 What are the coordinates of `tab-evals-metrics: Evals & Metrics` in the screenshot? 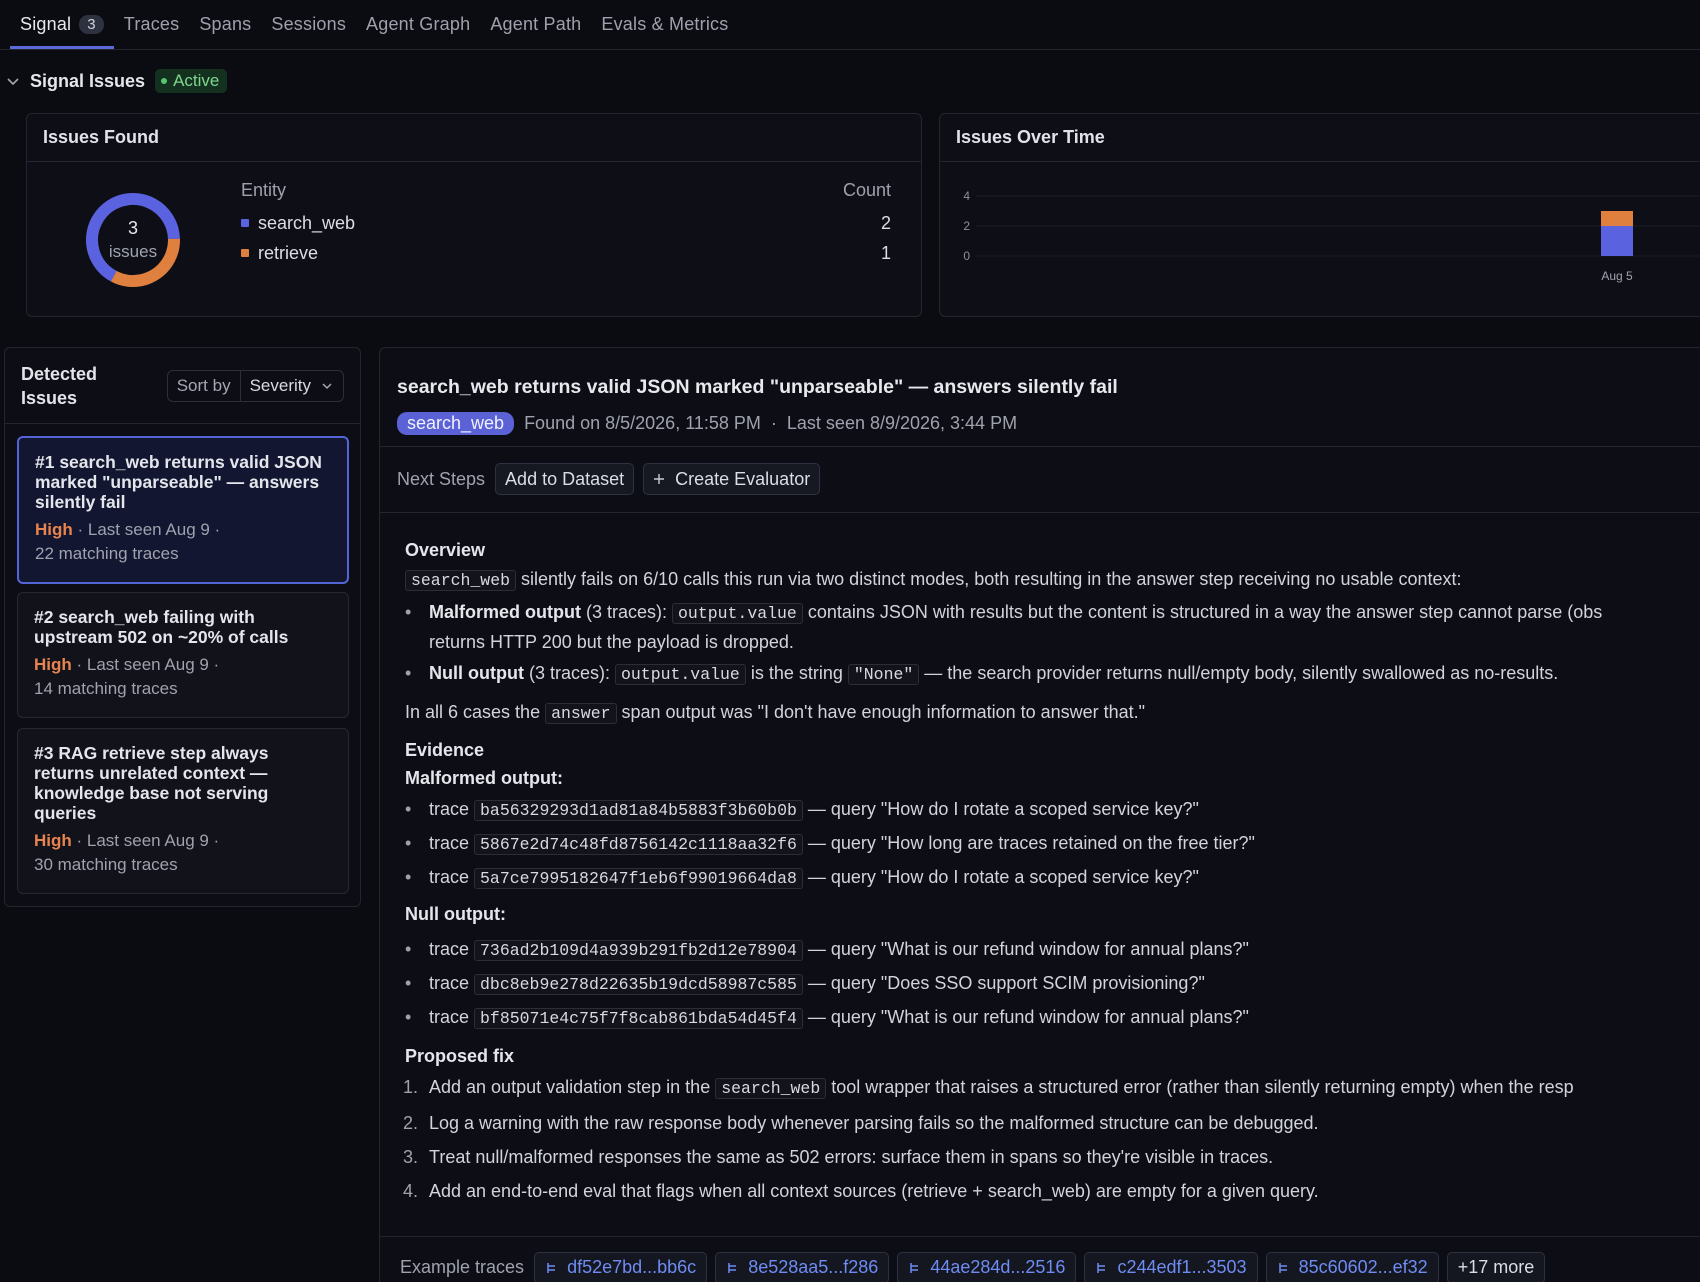 It's located at (664, 24).